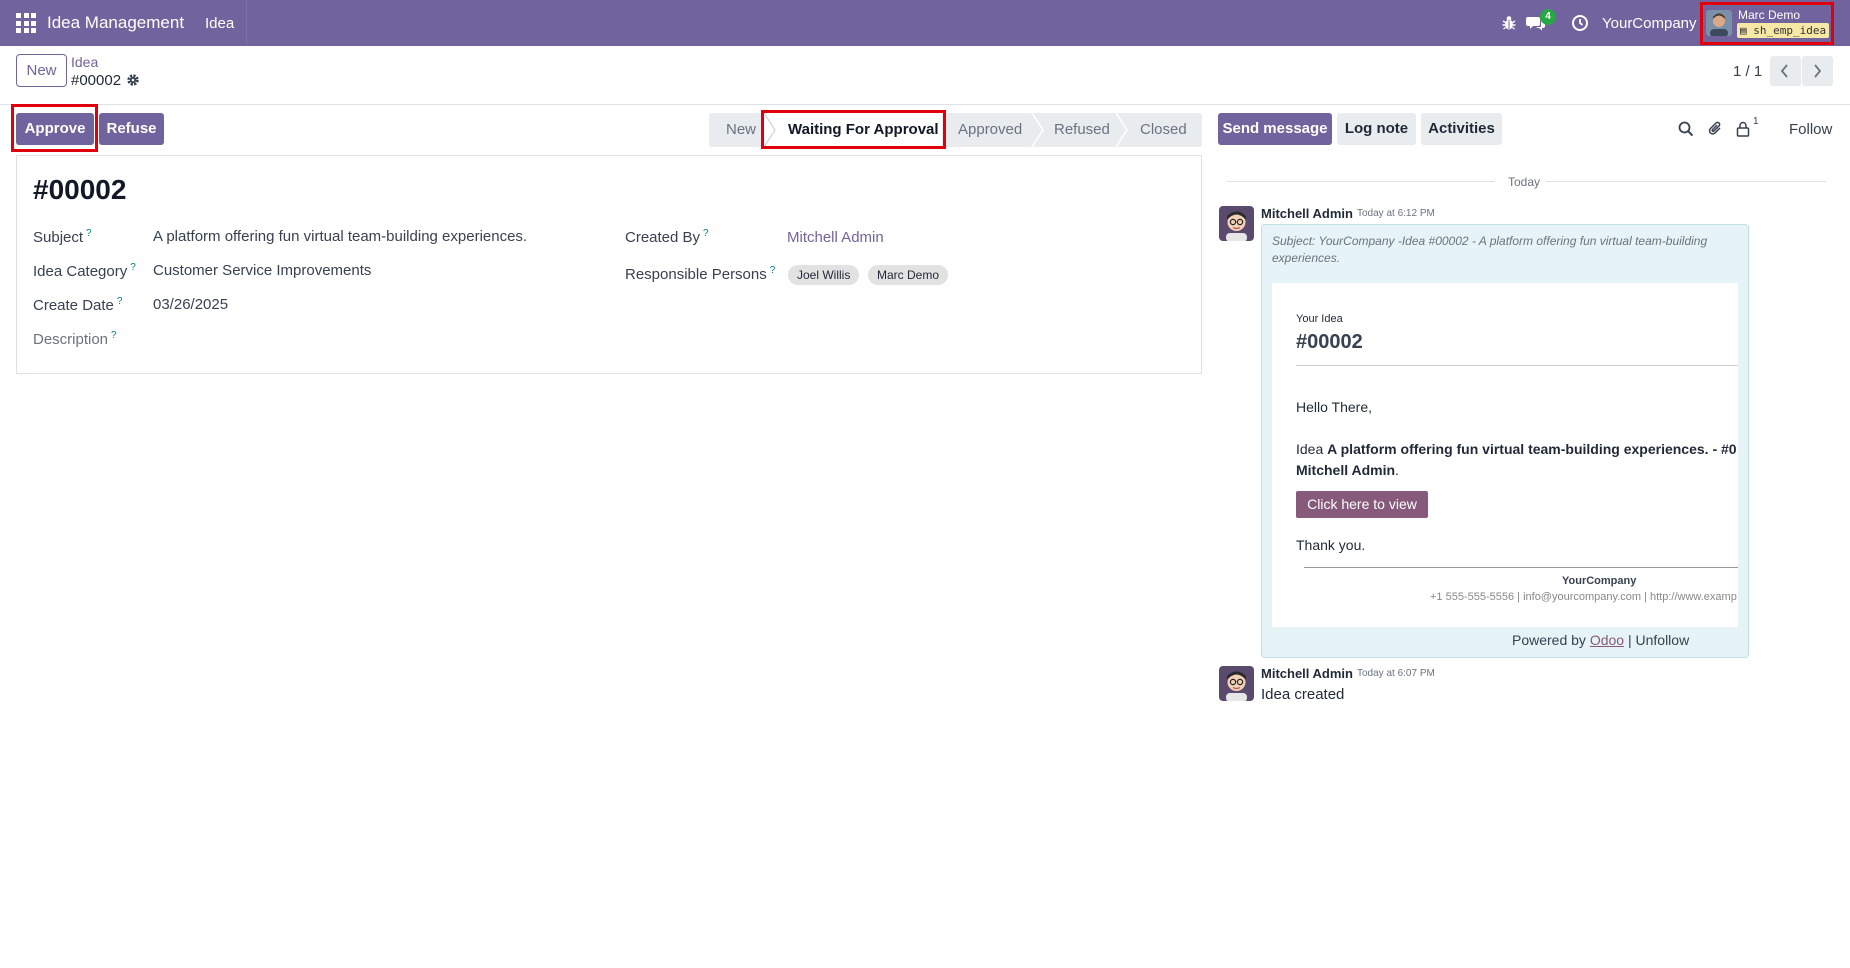 This screenshot has width=1850, height=968. Describe the element at coordinates (1275, 129) in the screenshot. I see `send-message-button: Send message` at that location.